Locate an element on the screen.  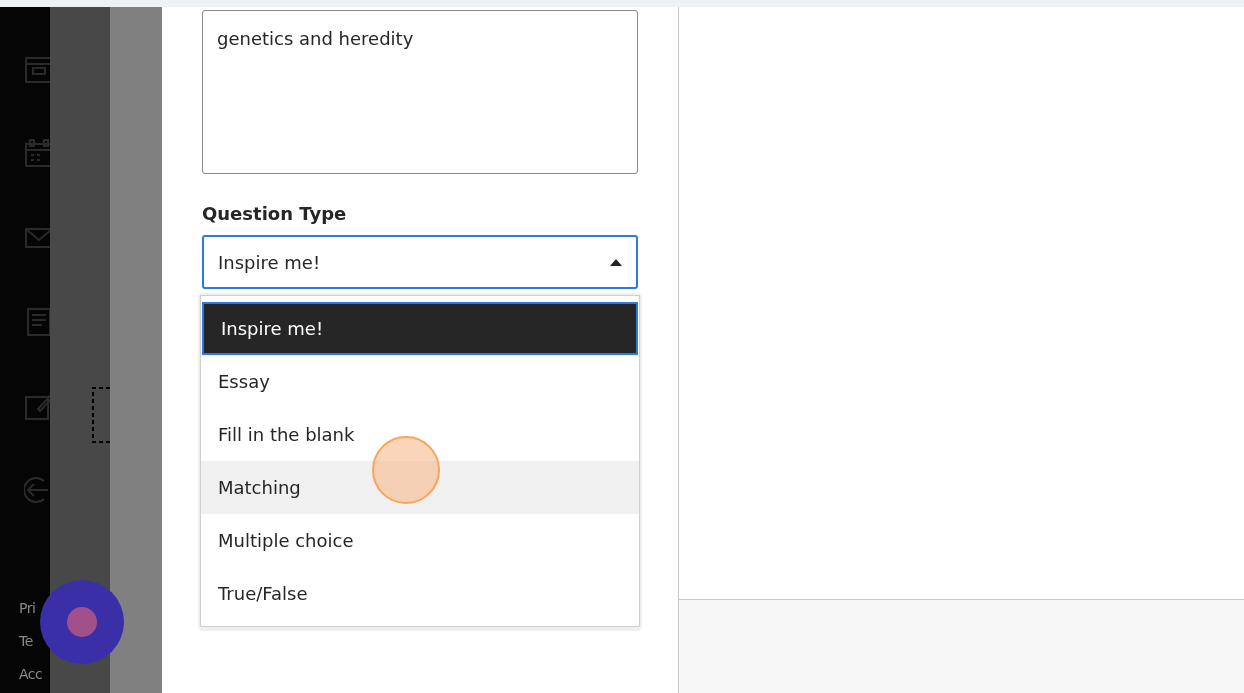
question-type-select: Inspire me! is located at coordinates (420, 262).